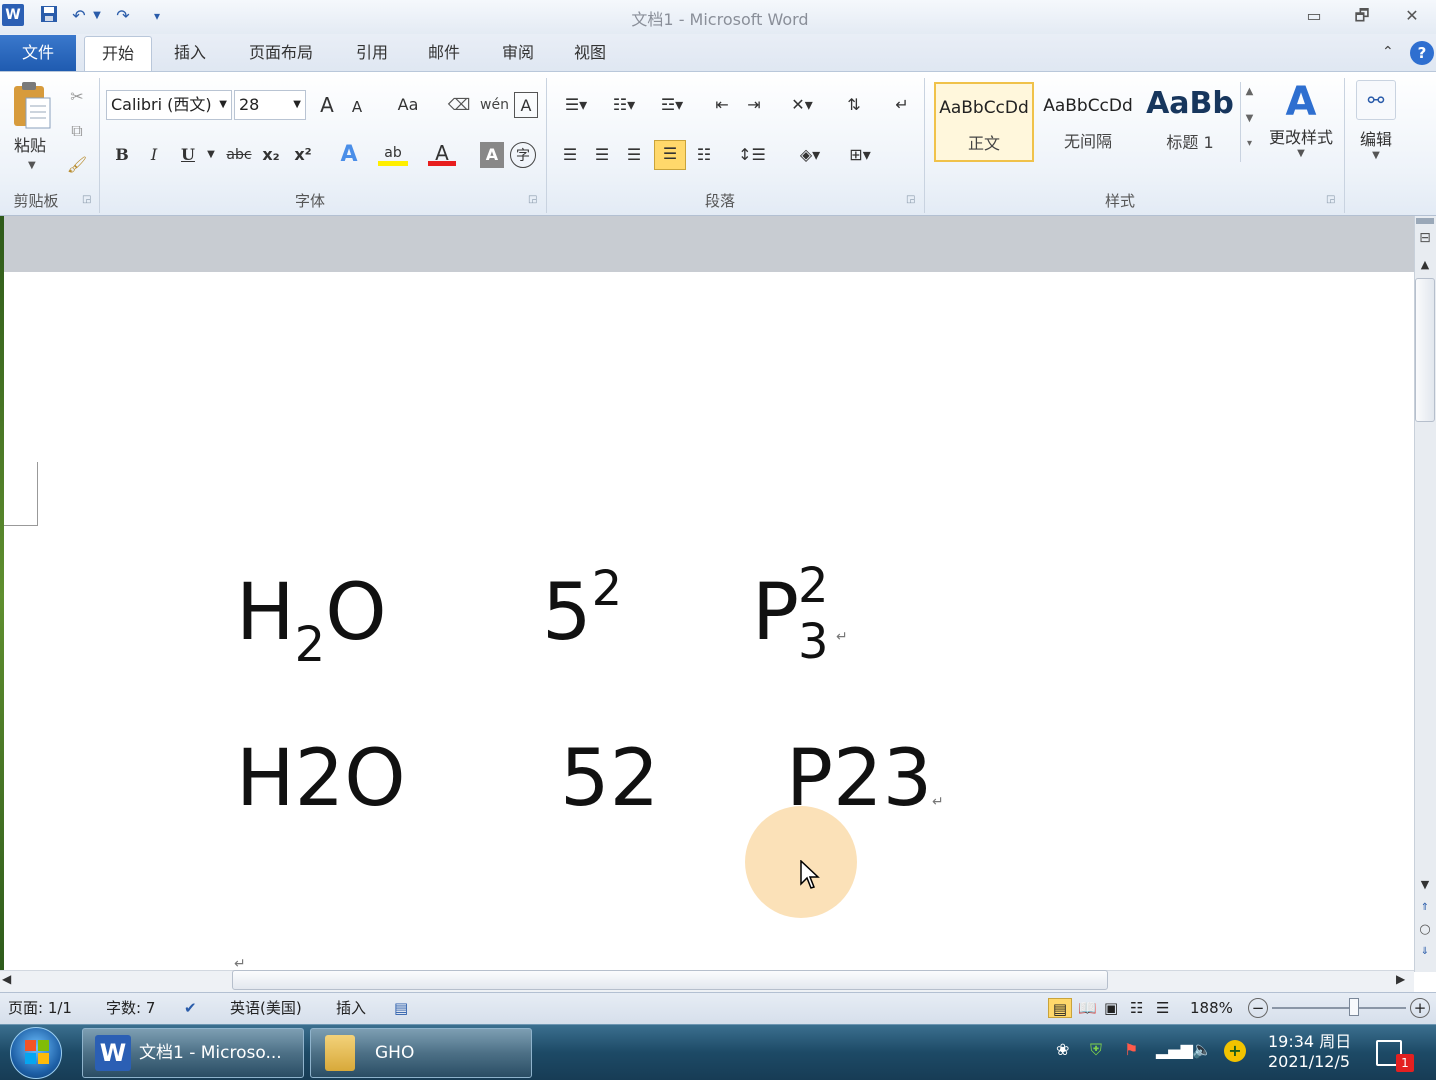  Describe the element at coordinates (281, 54) in the screenshot. I see `tab-page-layout: 页面布局` at that location.